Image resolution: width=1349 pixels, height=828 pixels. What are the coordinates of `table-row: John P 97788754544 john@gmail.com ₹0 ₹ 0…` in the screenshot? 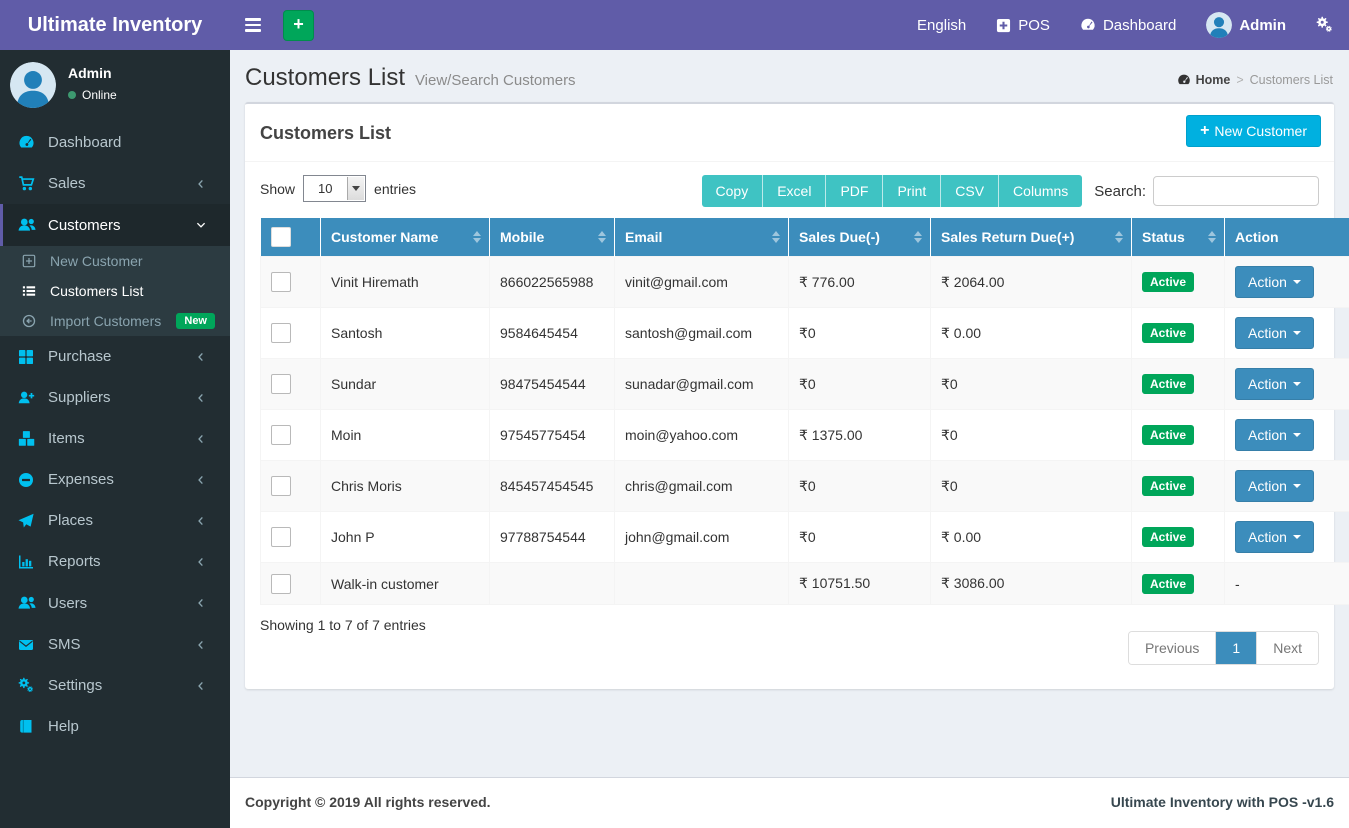 It's located at (804, 537).